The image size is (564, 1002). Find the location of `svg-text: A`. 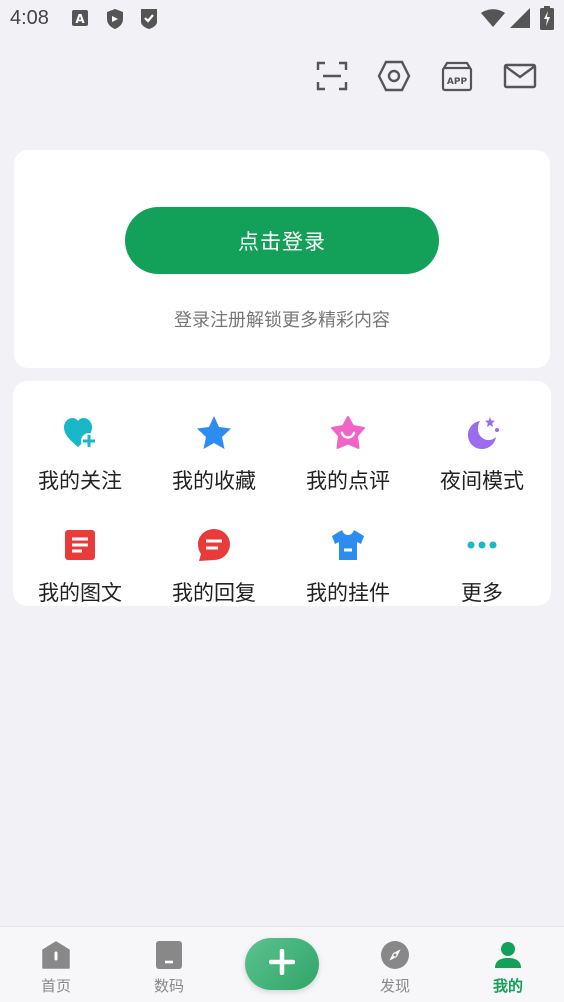

svg-text: A is located at coordinates (80, 19).